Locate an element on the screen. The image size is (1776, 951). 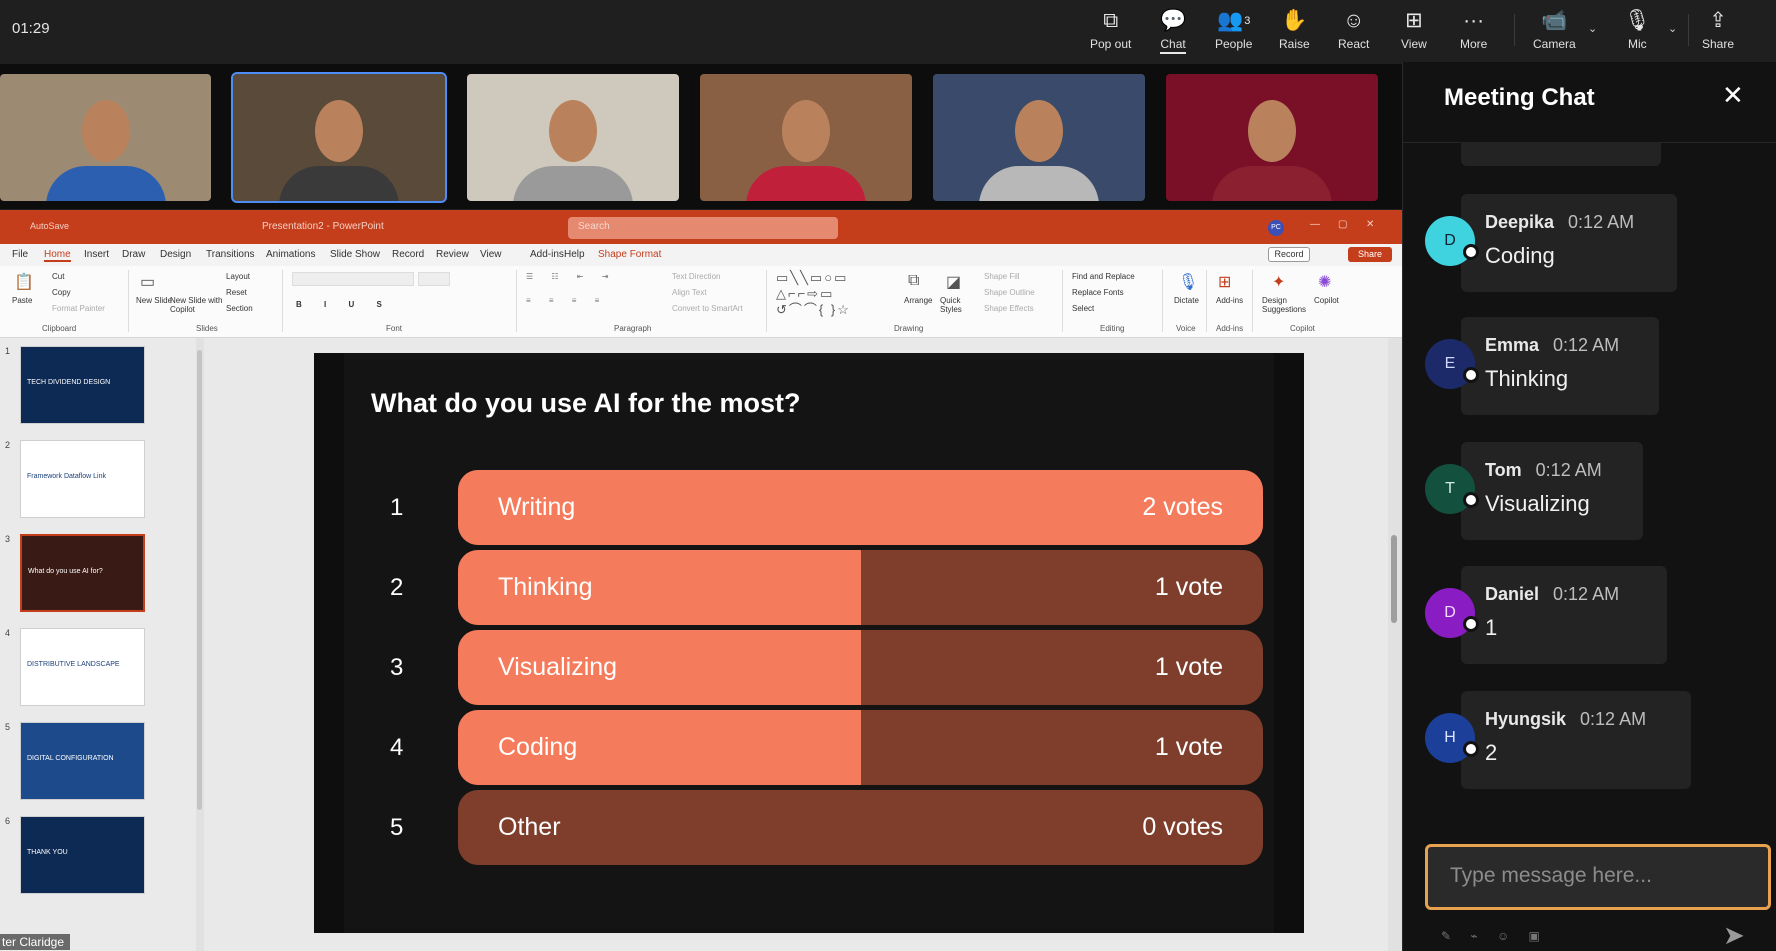
participant-face is located at coordinates (806, 131).